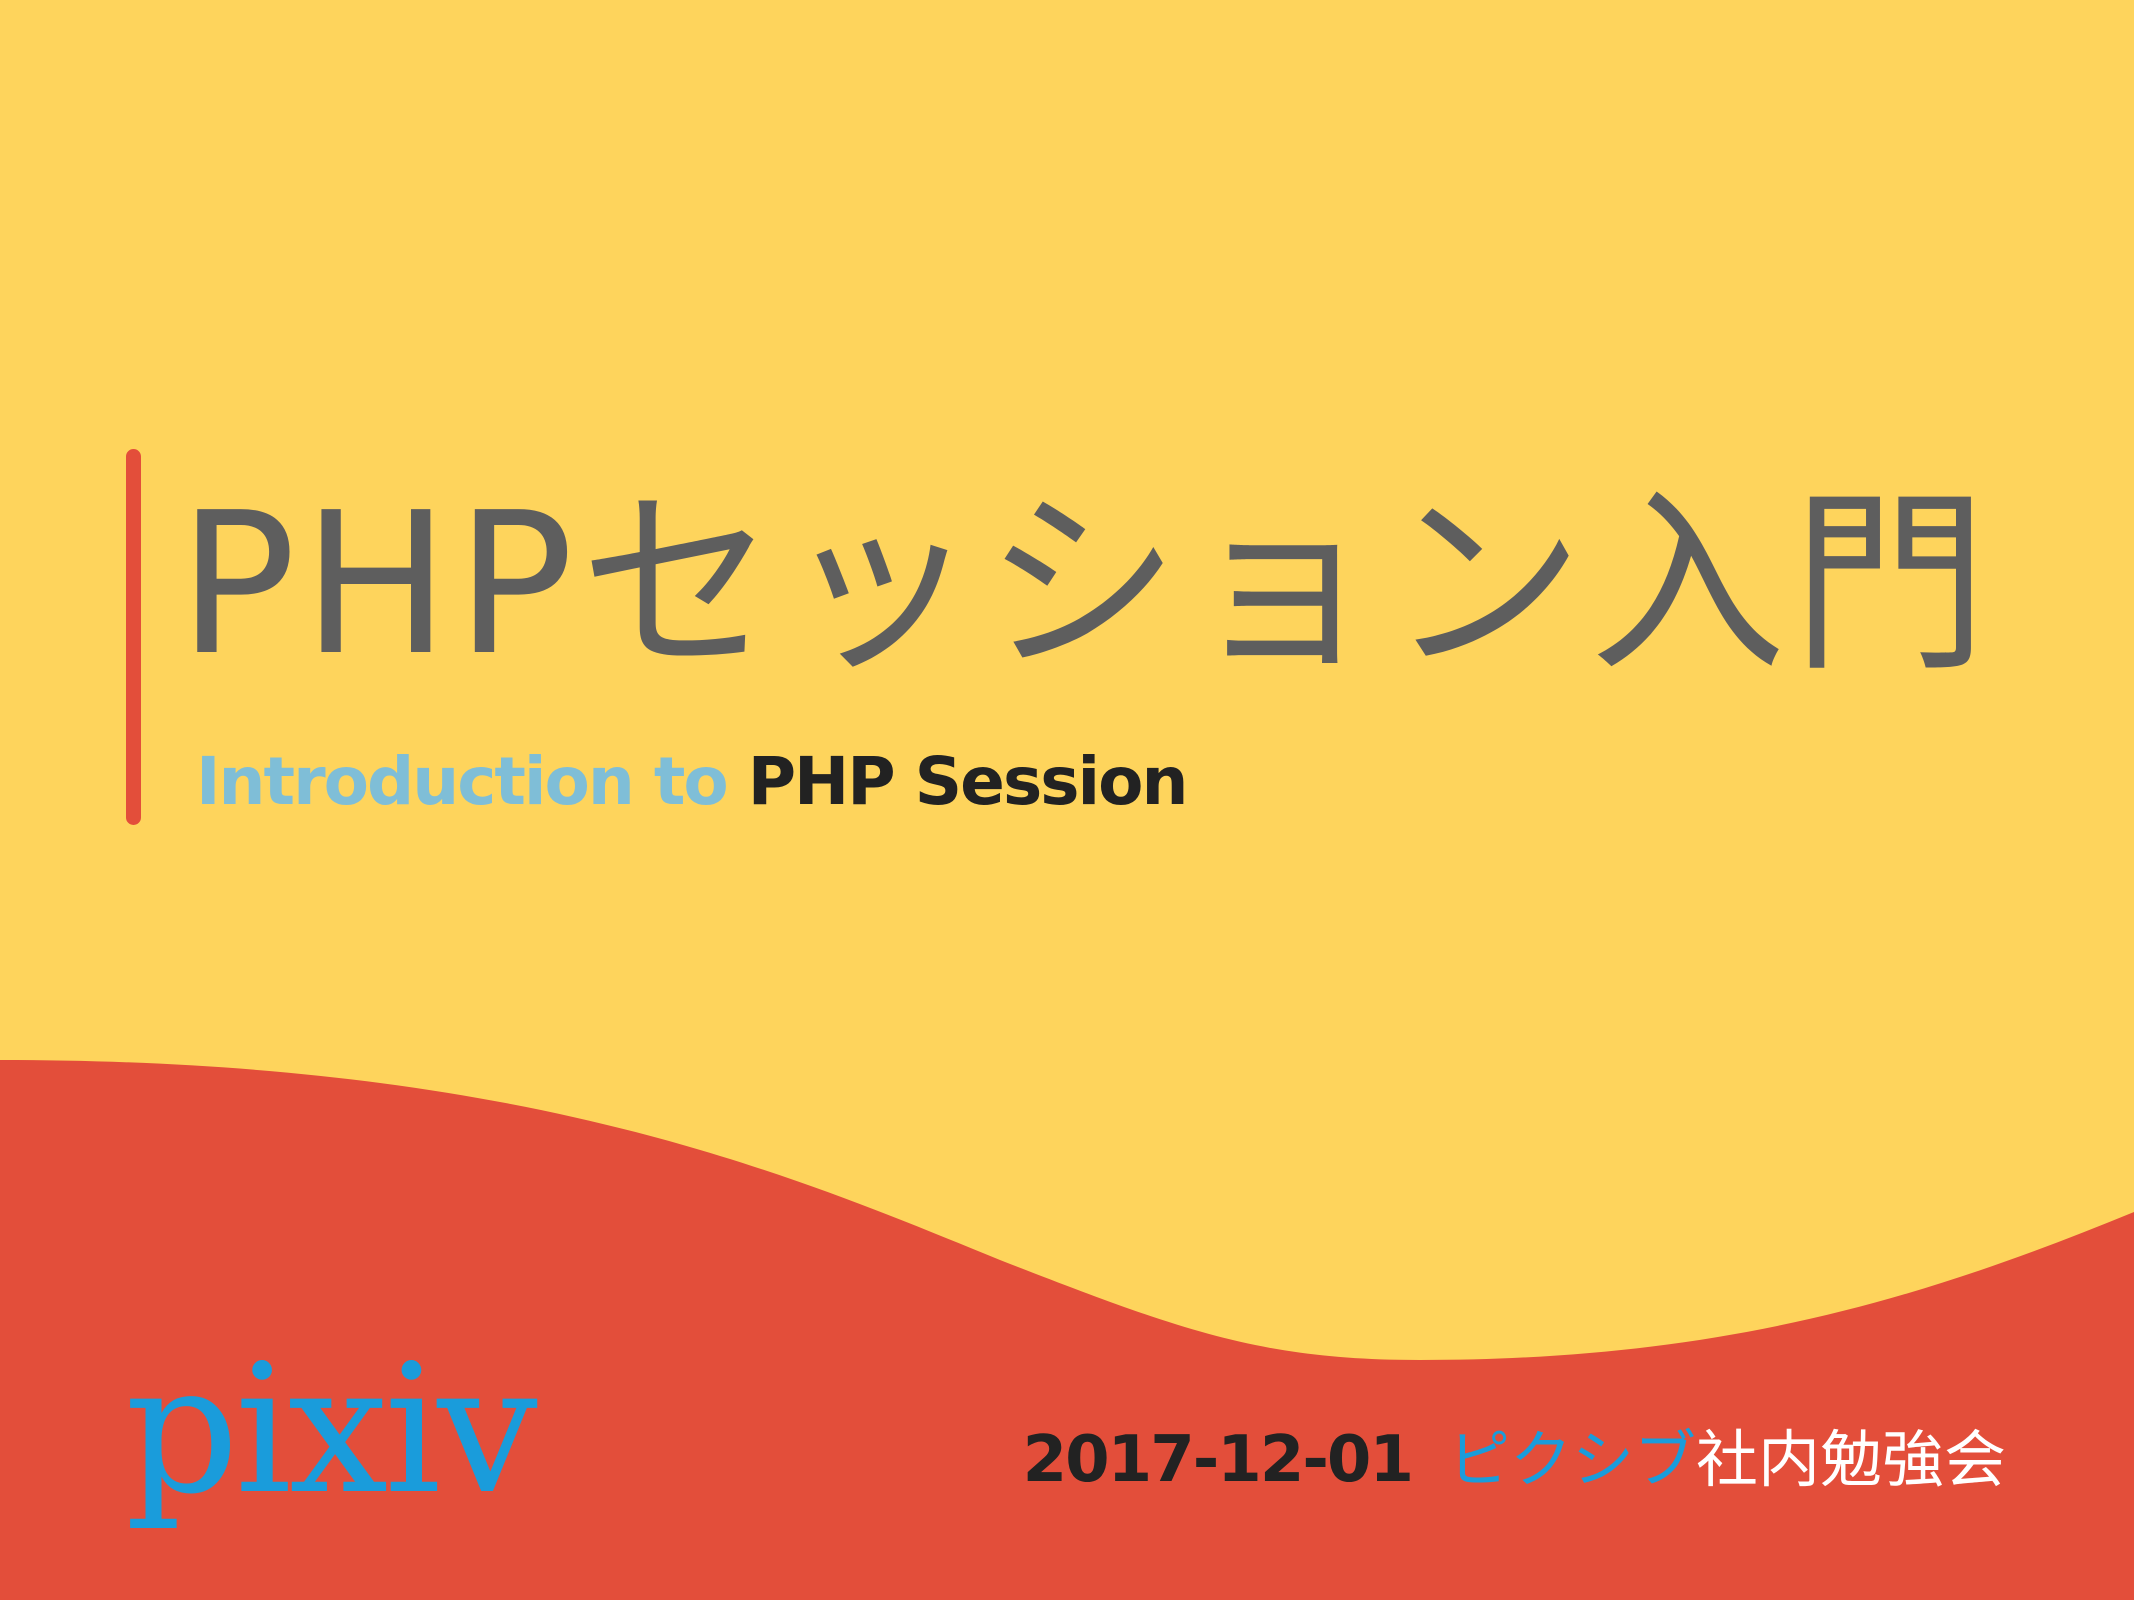  I want to click on event-info: 2017-12-01 ピクシブ社内勉強会, so click(1514, 1460).